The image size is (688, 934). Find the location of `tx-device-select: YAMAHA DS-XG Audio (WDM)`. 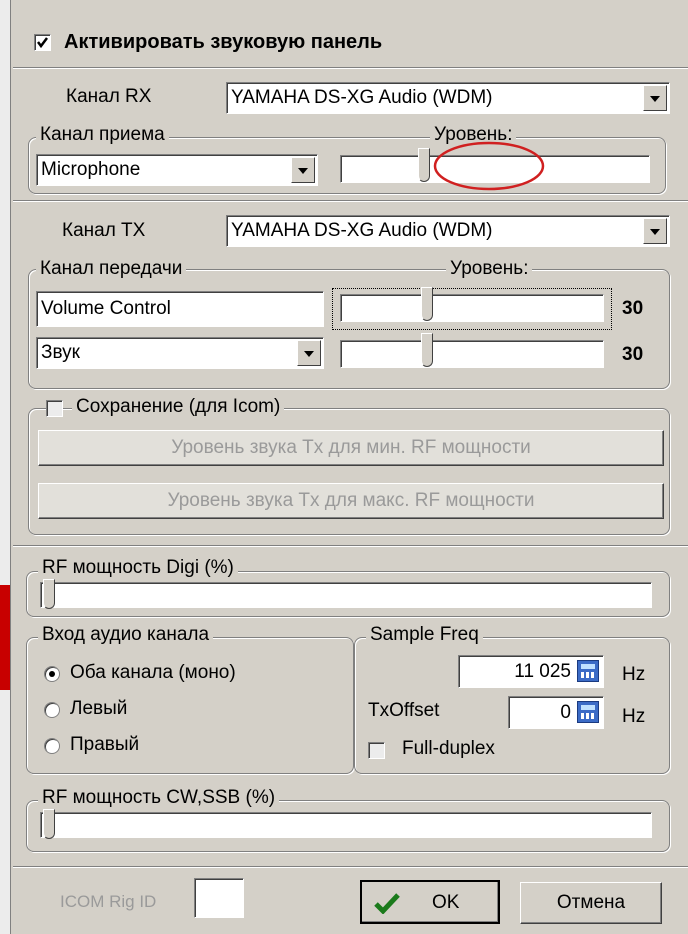

tx-device-select: YAMAHA DS-XG Audio (WDM) is located at coordinates (448, 231).